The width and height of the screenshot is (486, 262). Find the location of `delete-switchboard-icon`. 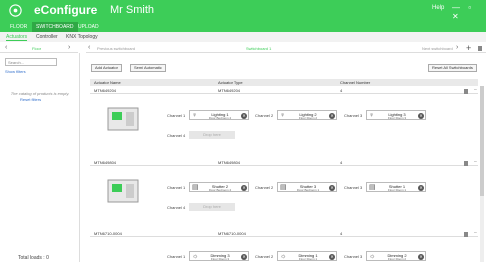

delete-switchboard-icon is located at coordinates (480, 48).